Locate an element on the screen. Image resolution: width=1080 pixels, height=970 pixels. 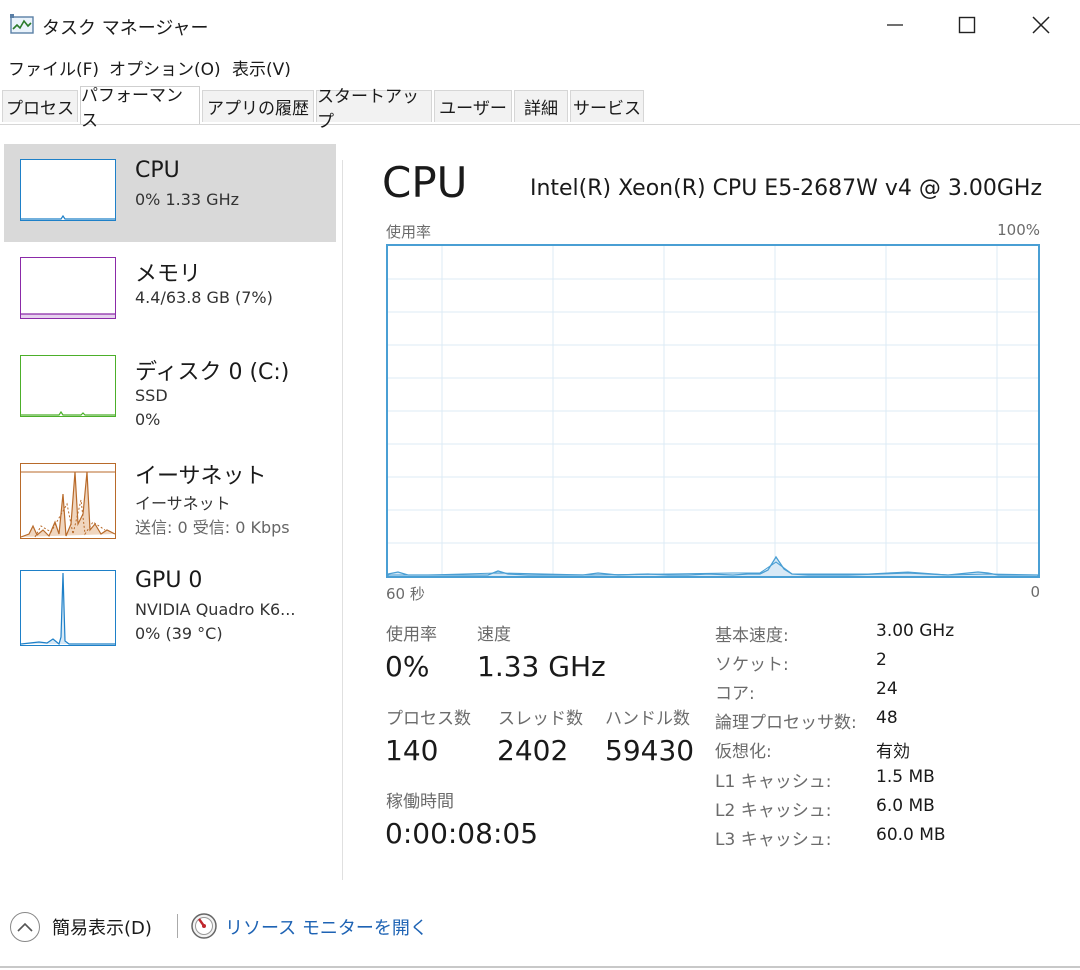
close-icon is located at coordinates (1041, 25).